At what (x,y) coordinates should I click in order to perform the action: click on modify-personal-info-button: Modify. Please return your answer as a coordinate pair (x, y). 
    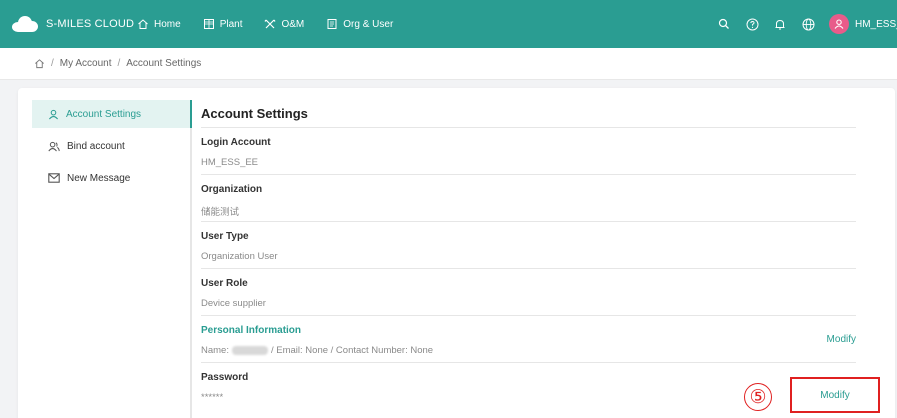
    Looking at the image, I should click on (841, 339).